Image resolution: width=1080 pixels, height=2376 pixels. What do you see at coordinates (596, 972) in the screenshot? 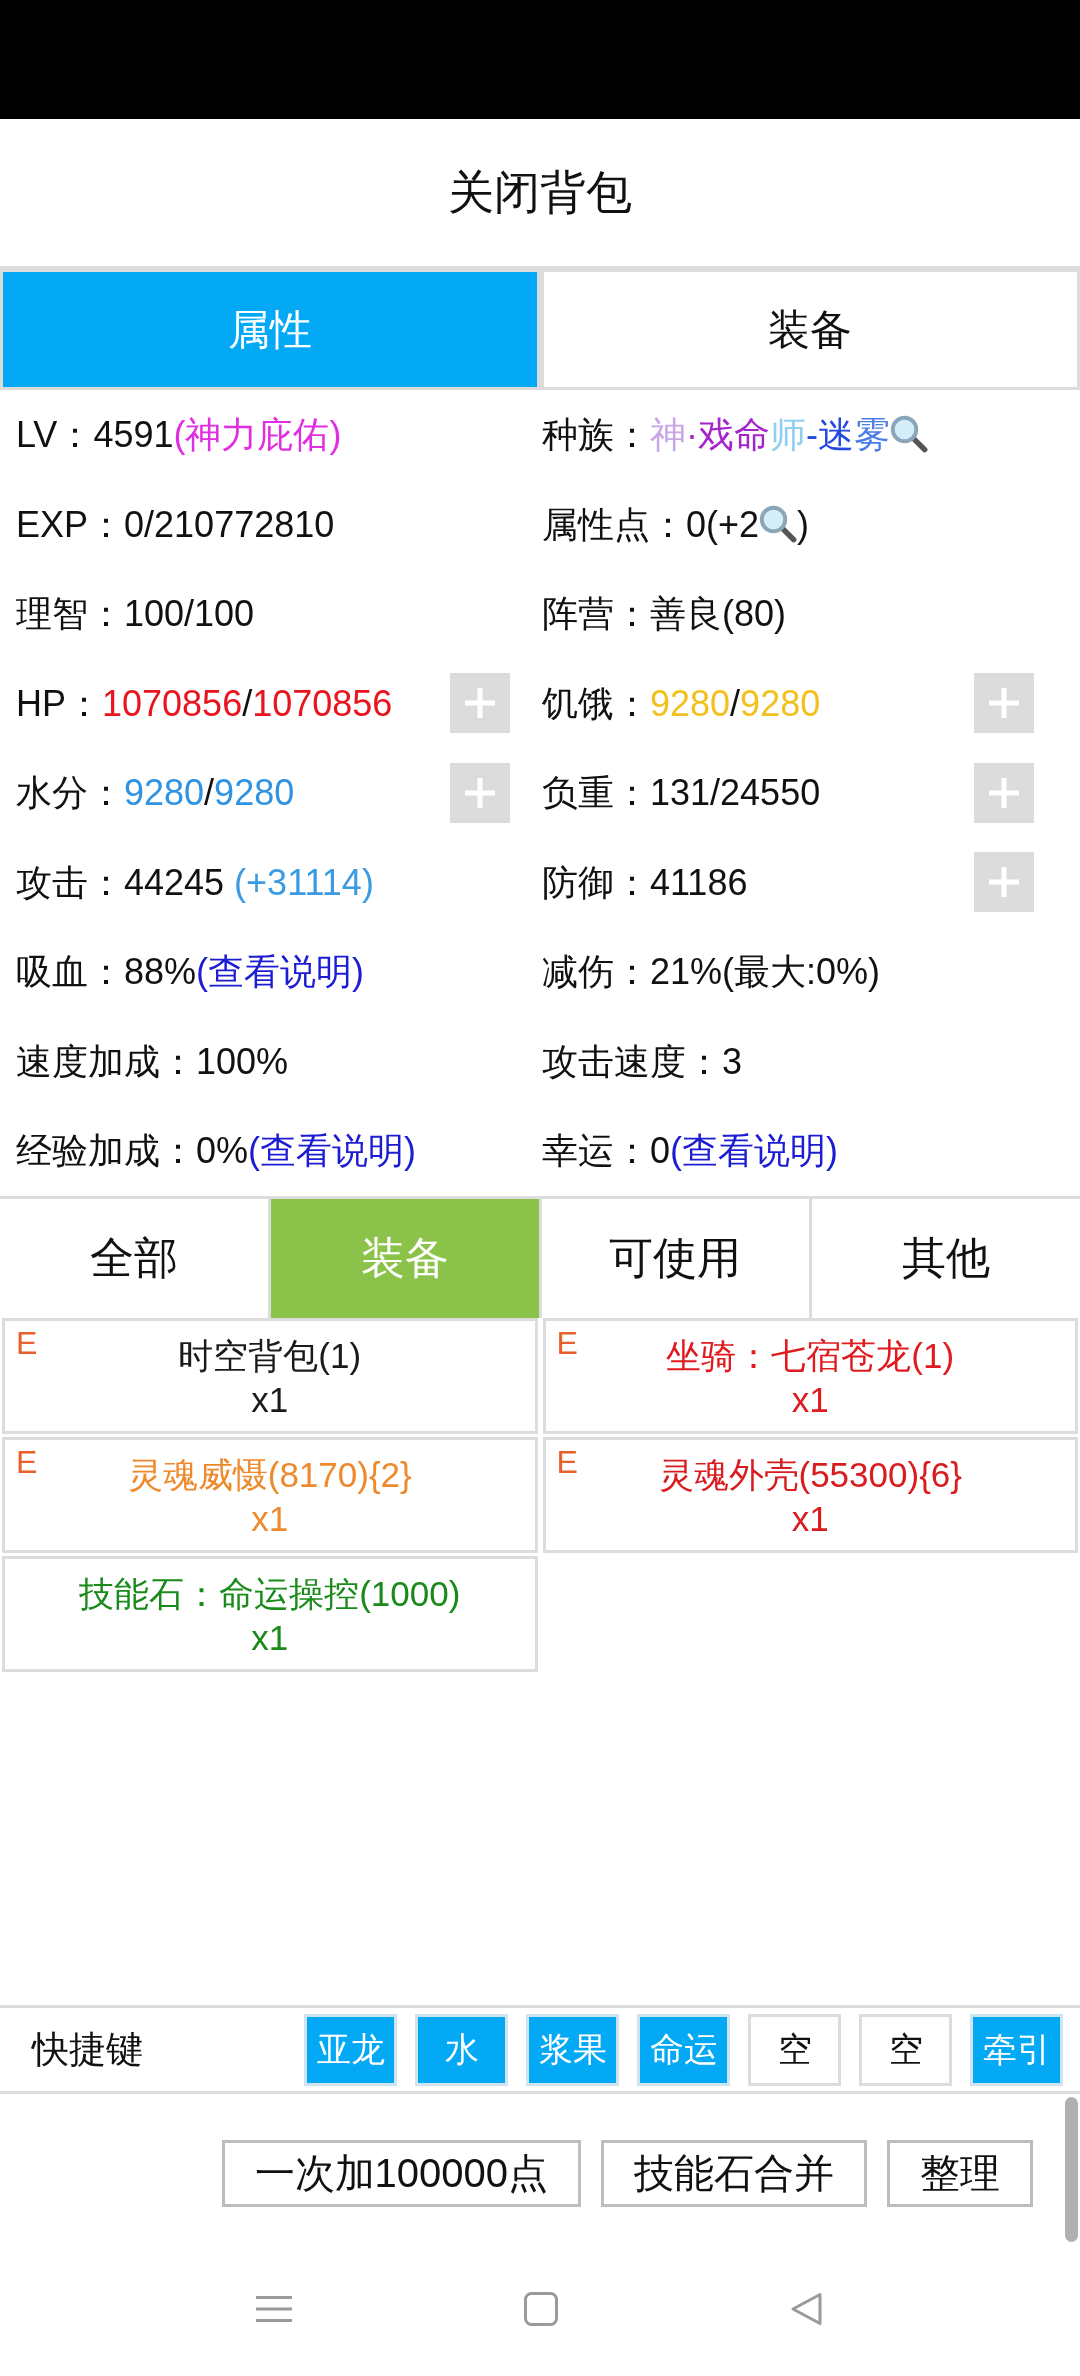
I see `stat-label: 减伤：` at bounding box center [596, 972].